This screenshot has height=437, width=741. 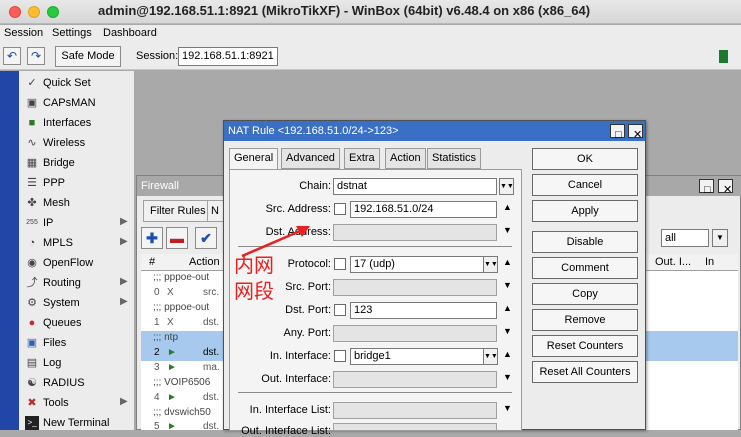 I want to click on redo-button: ↷, so click(x=36, y=56).